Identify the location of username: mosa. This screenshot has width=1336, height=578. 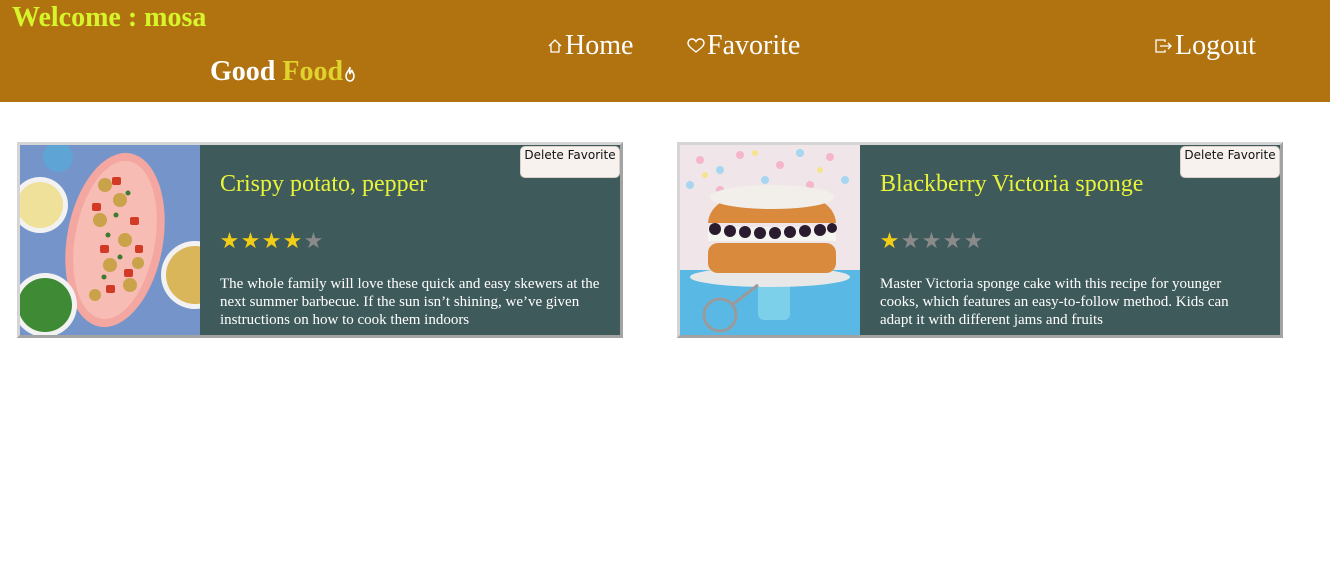
(175, 17).